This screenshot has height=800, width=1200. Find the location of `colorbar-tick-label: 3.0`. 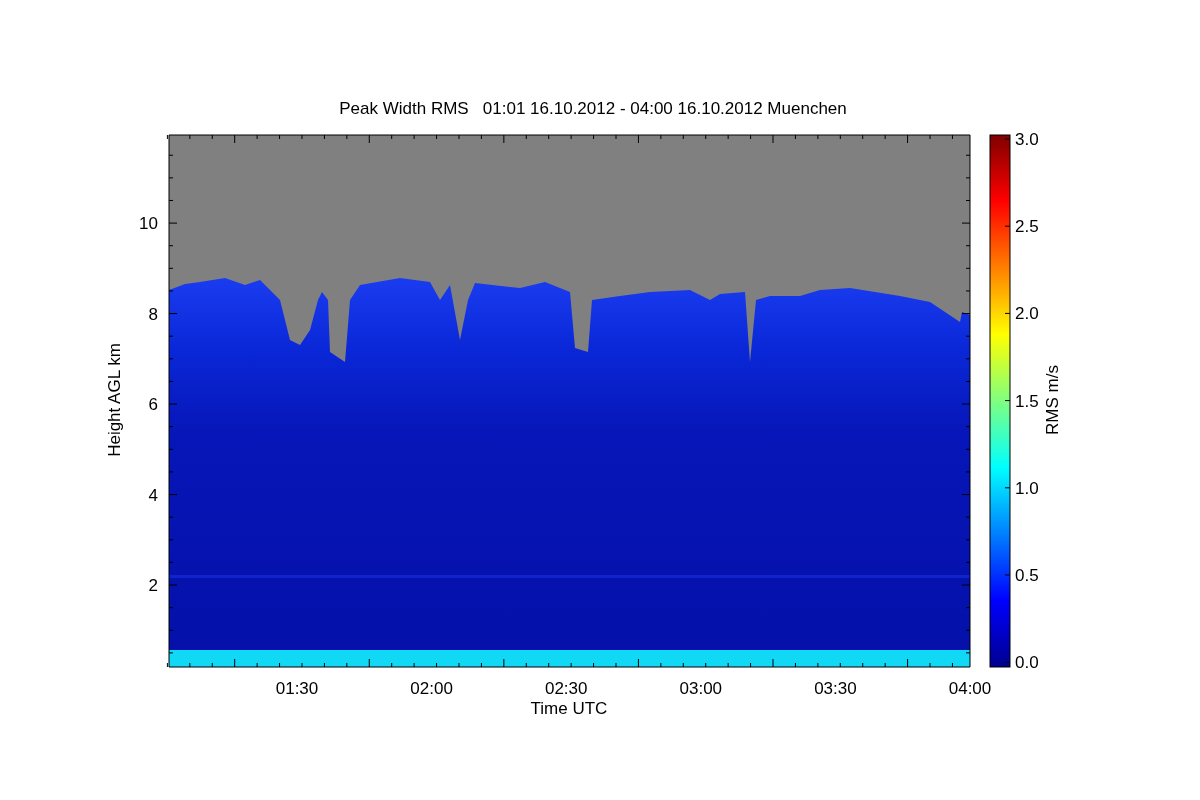

colorbar-tick-label: 3.0 is located at coordinates (1027, 139).